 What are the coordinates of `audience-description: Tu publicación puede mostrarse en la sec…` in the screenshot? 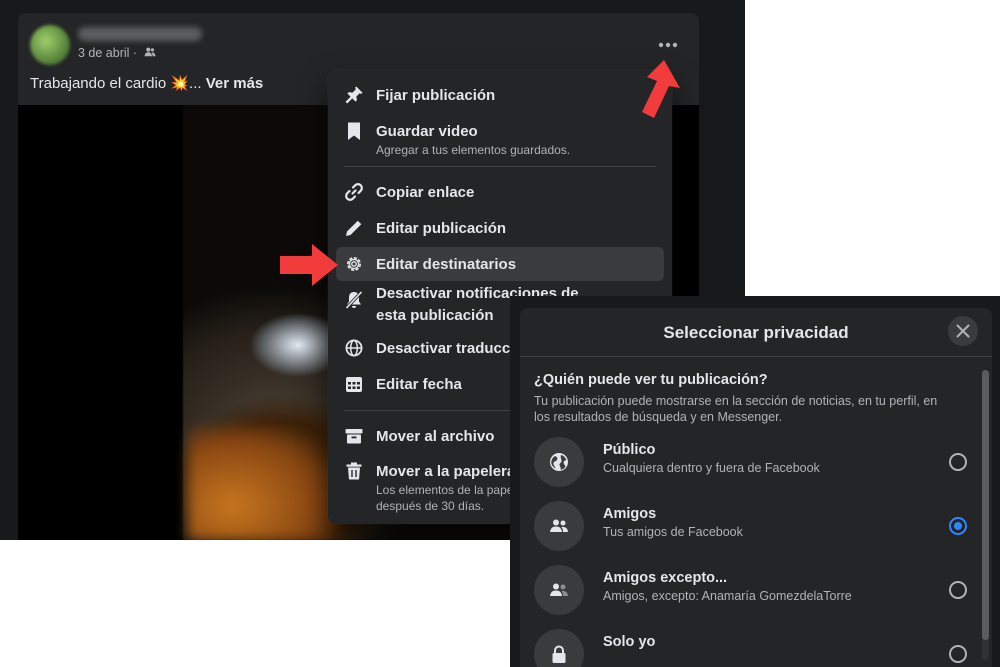 It's located at (736, 409).